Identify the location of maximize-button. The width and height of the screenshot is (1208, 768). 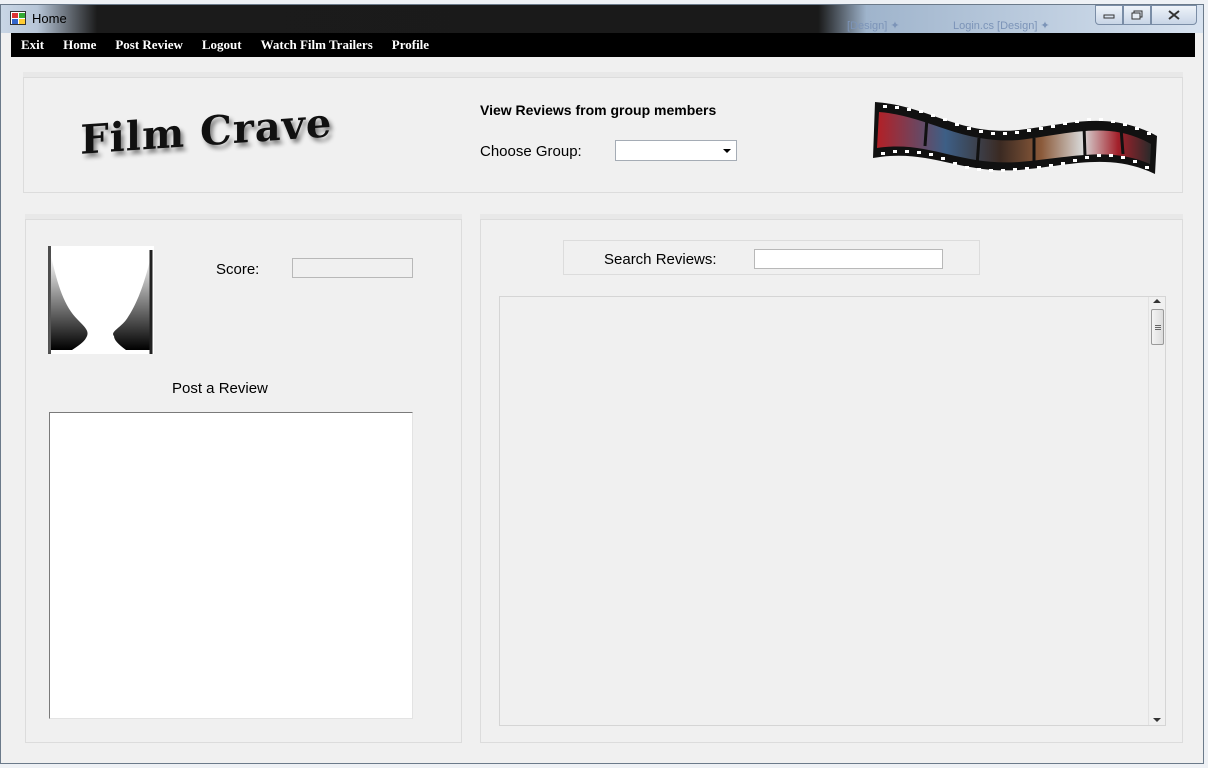
(1137, 15).